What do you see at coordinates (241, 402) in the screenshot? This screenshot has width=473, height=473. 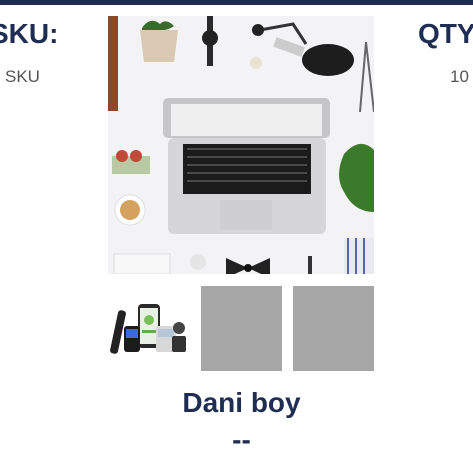 I see `product-name: Dani boy` at bounding box center [241, 402].